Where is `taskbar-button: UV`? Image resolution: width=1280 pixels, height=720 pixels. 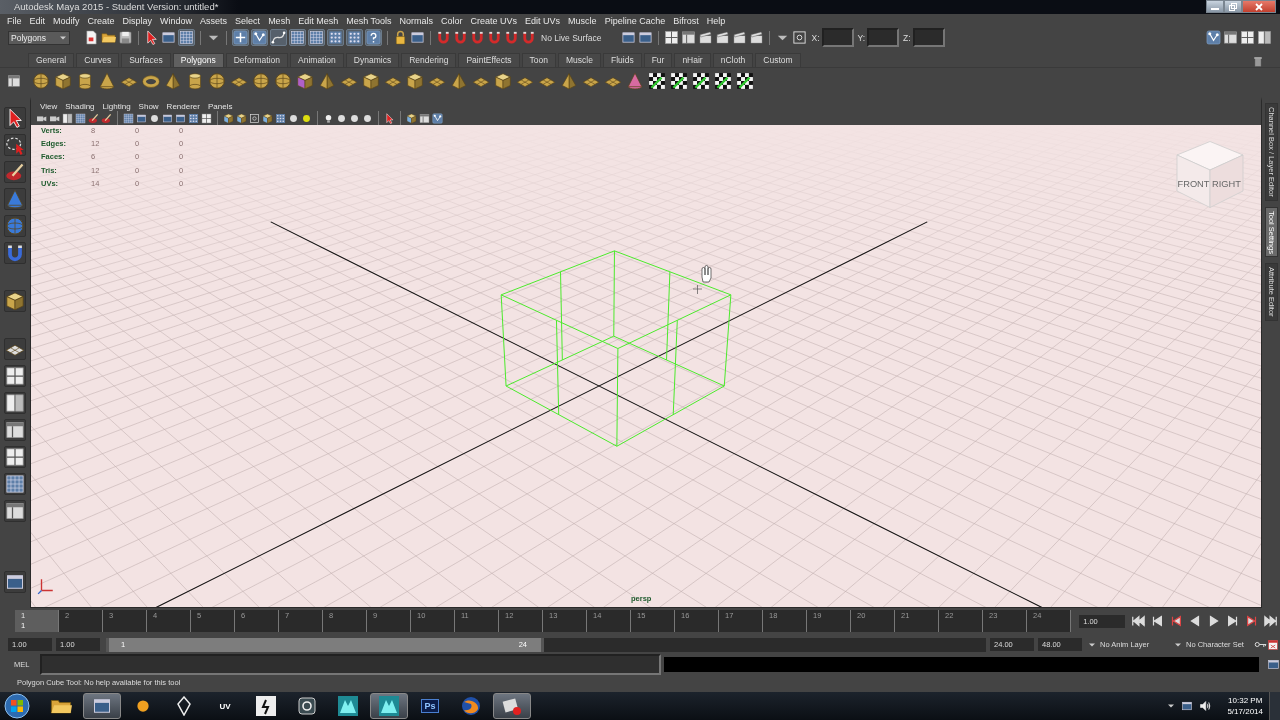
taskbar-button: UV is located at coordinates (225, 706).